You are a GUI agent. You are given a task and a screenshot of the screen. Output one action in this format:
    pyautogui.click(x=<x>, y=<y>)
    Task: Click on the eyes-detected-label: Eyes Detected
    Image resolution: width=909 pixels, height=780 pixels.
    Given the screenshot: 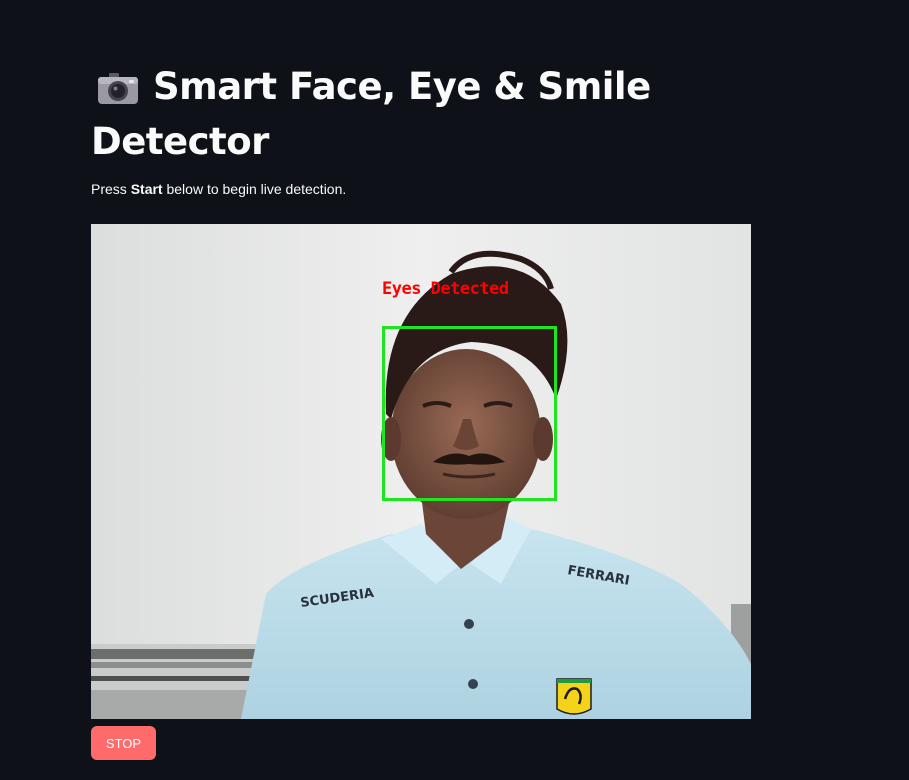 What is the action you would take?
    pyautogui.click(x=445, y=289)
    